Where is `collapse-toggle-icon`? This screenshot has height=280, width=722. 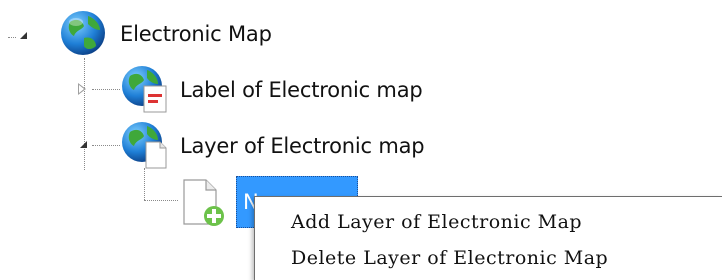
collapse-toggle-icon is located at coordinates (82, 89).